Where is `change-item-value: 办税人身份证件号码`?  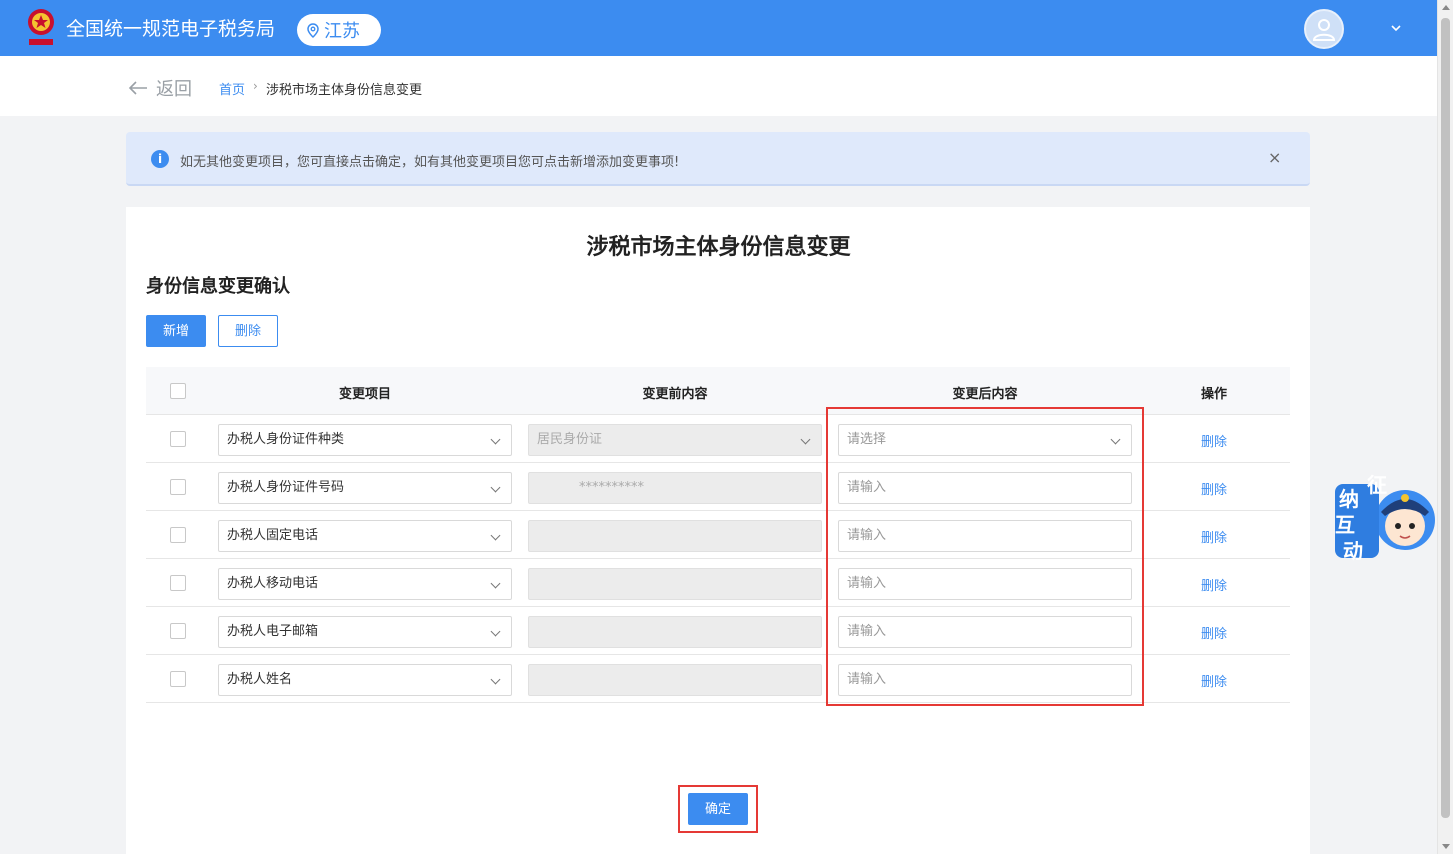 change-item-value: 办税人身份证件号码 is located at coordinates (286, 487).